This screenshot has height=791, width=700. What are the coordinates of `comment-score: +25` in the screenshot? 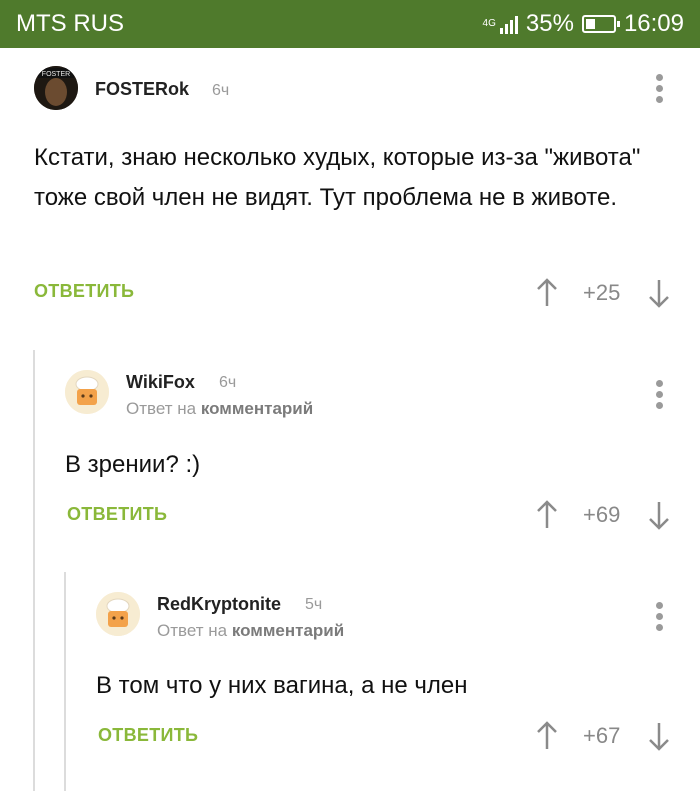 It's located at (602, 292).